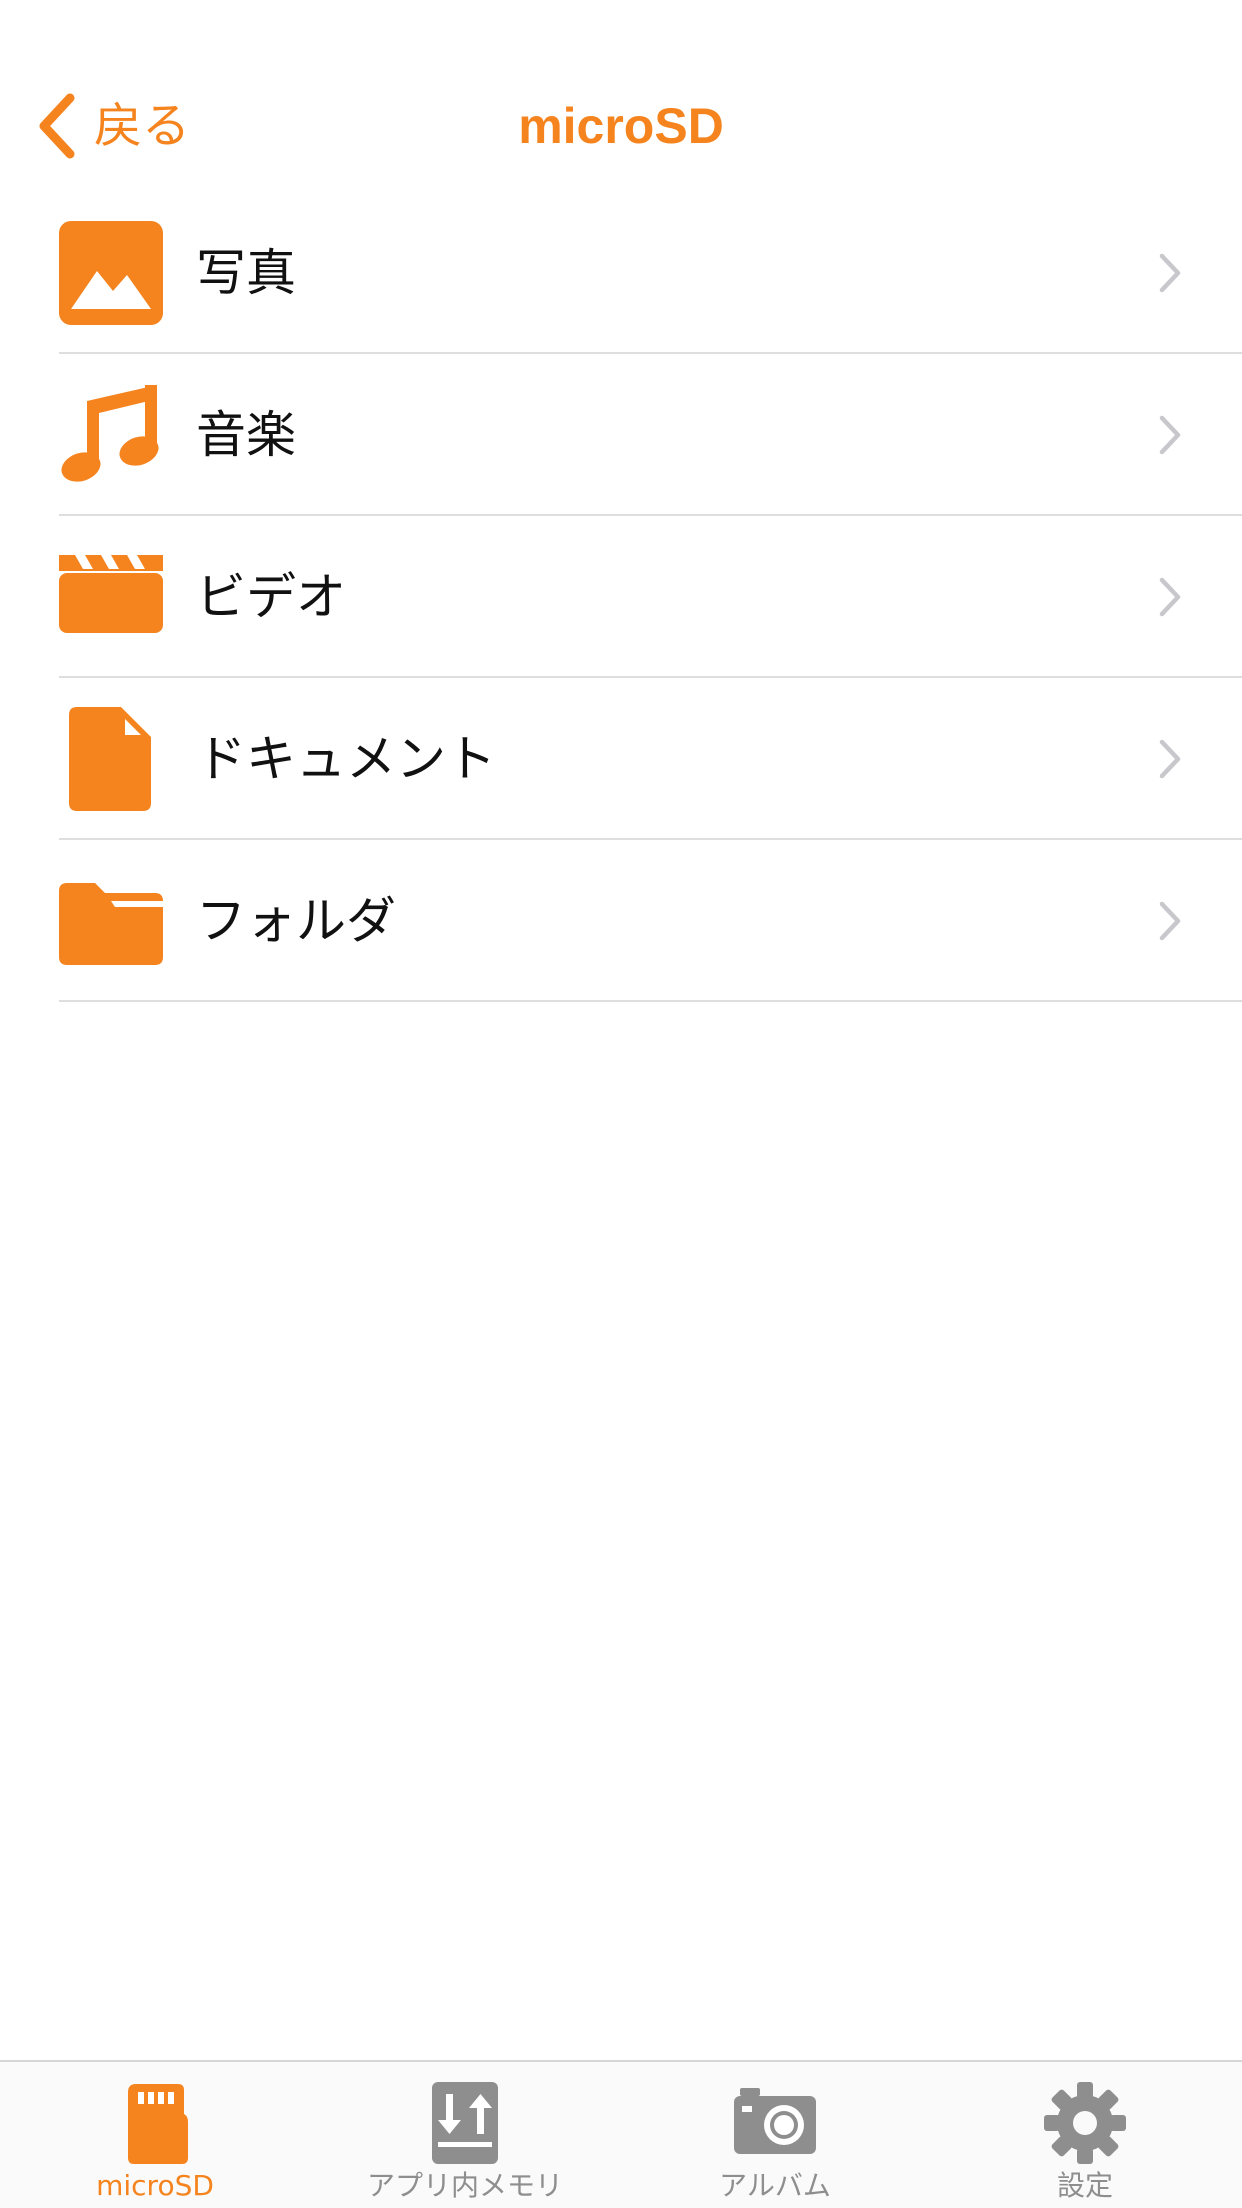 This screenshot has height=2208, width=1242. What do you see at coordinates (1085, 2123) in the screenshot?
I see `gear-icon` at bounding box center [1085, 2123].